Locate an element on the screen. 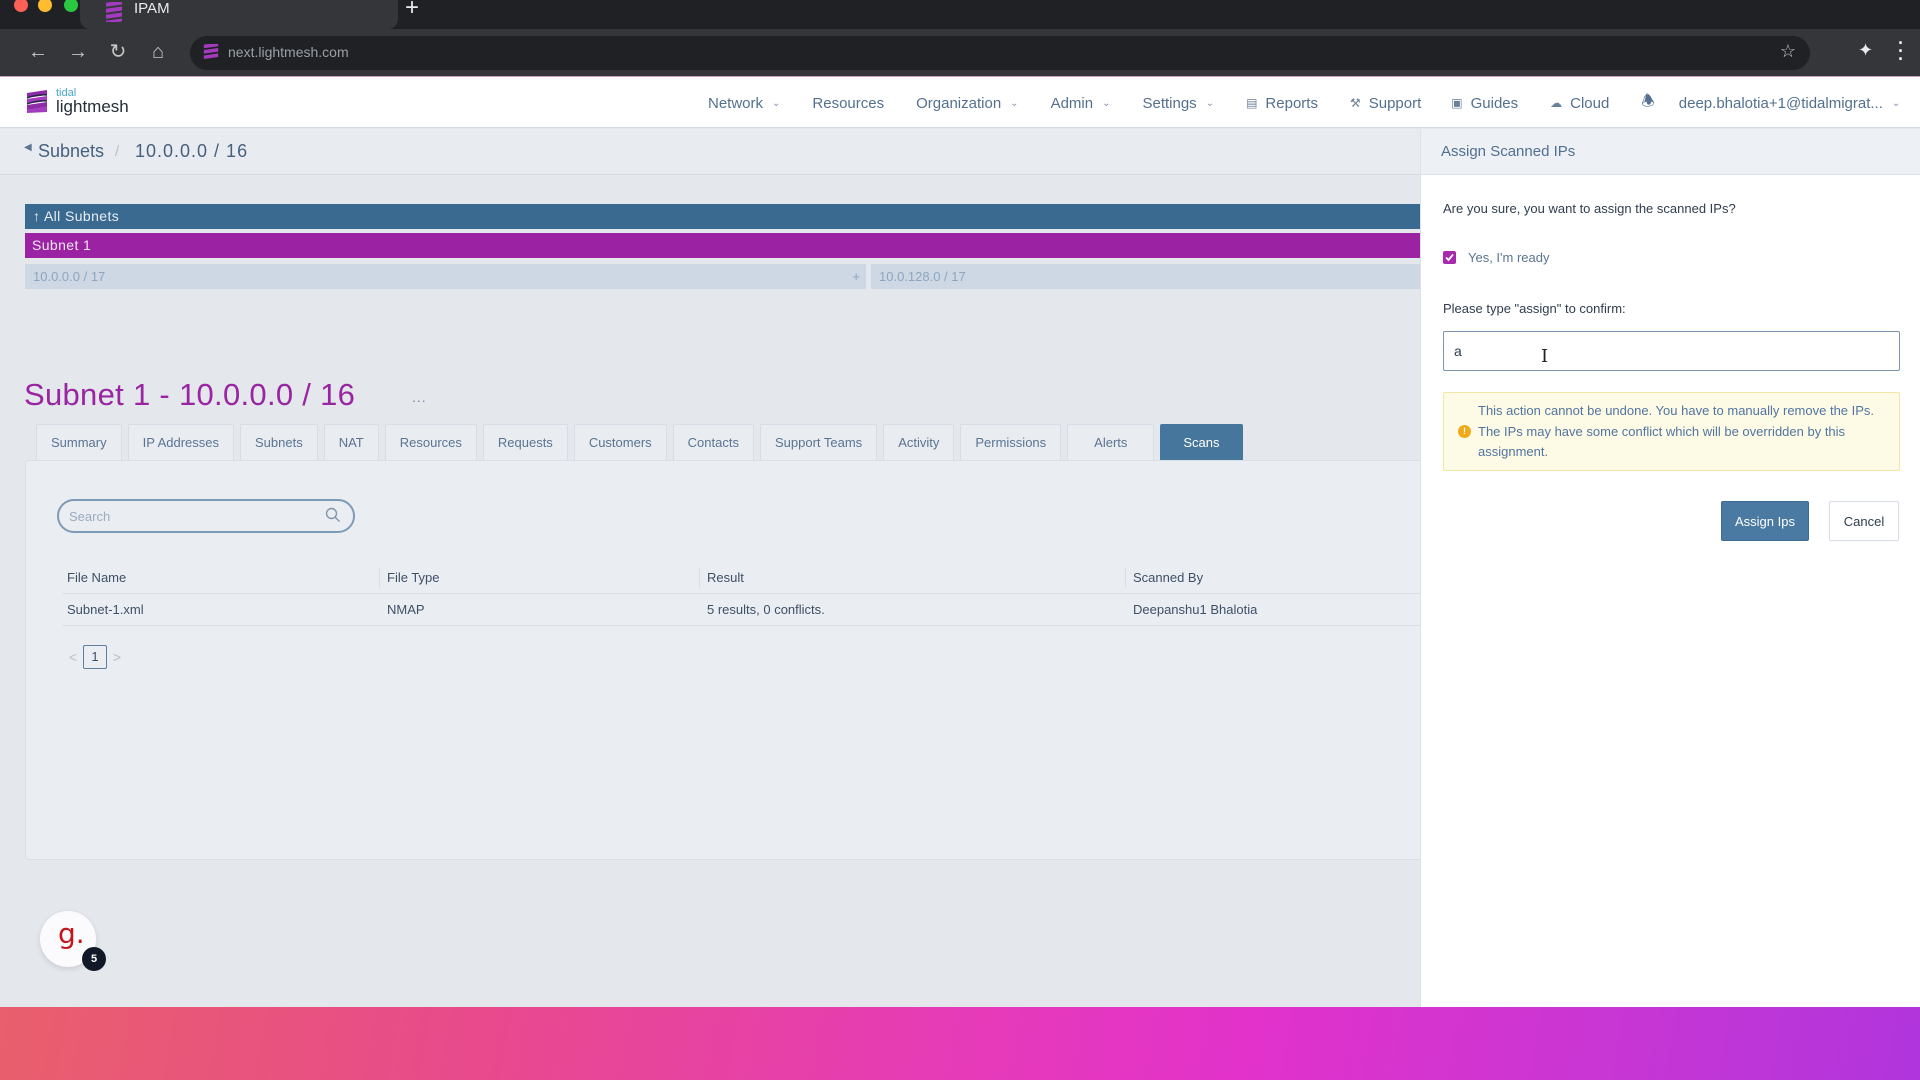 The height and width of the screenshot is (1080, 1920). current-subnet-bar: Subnet 1 is located at coordinates (722, 245).